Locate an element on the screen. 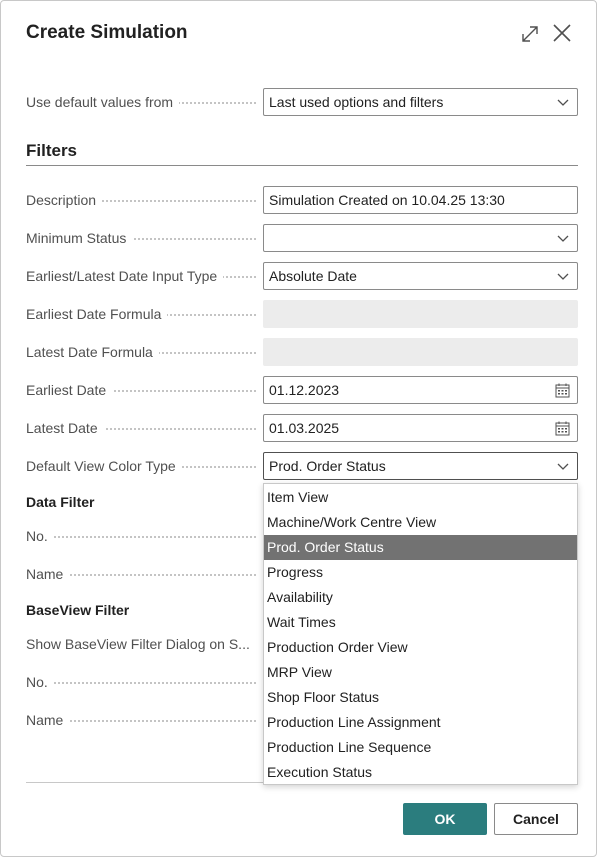  baseview-no-label: No. is located at coordinates (141, 682).